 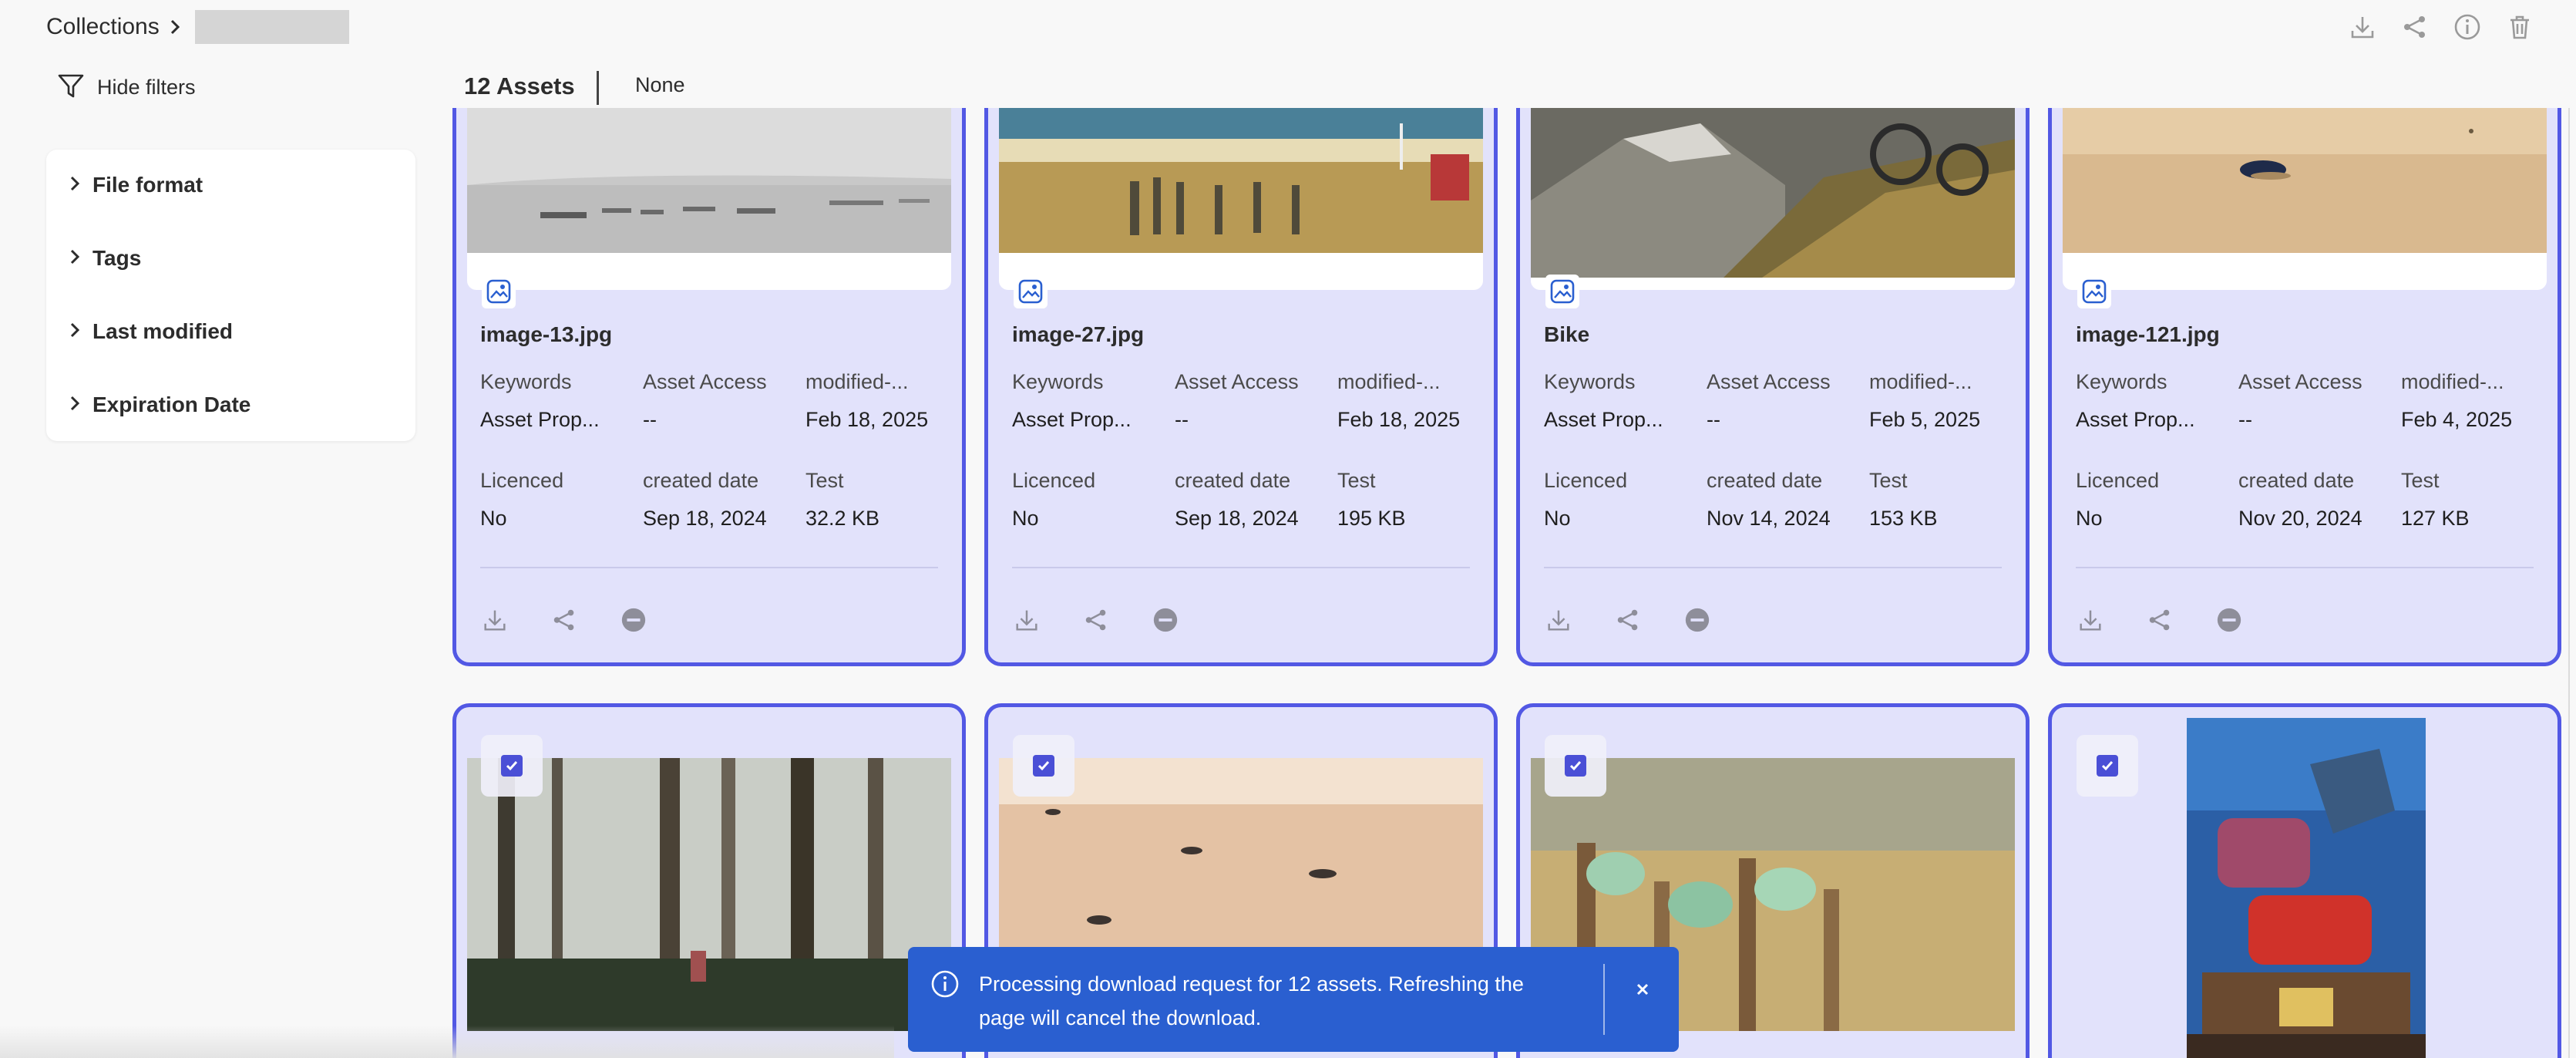 I want to click on meta-value: 127 KB, so click(x=2435, y=518).